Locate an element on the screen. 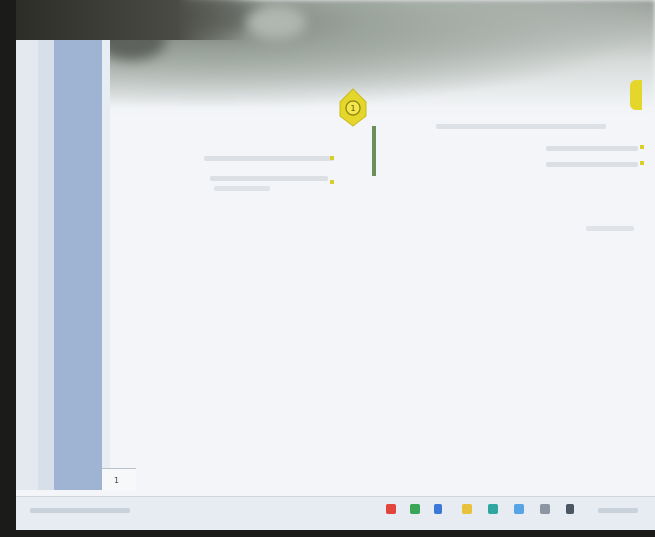  app-ribbon-edge is located at coordinates (27, 265).